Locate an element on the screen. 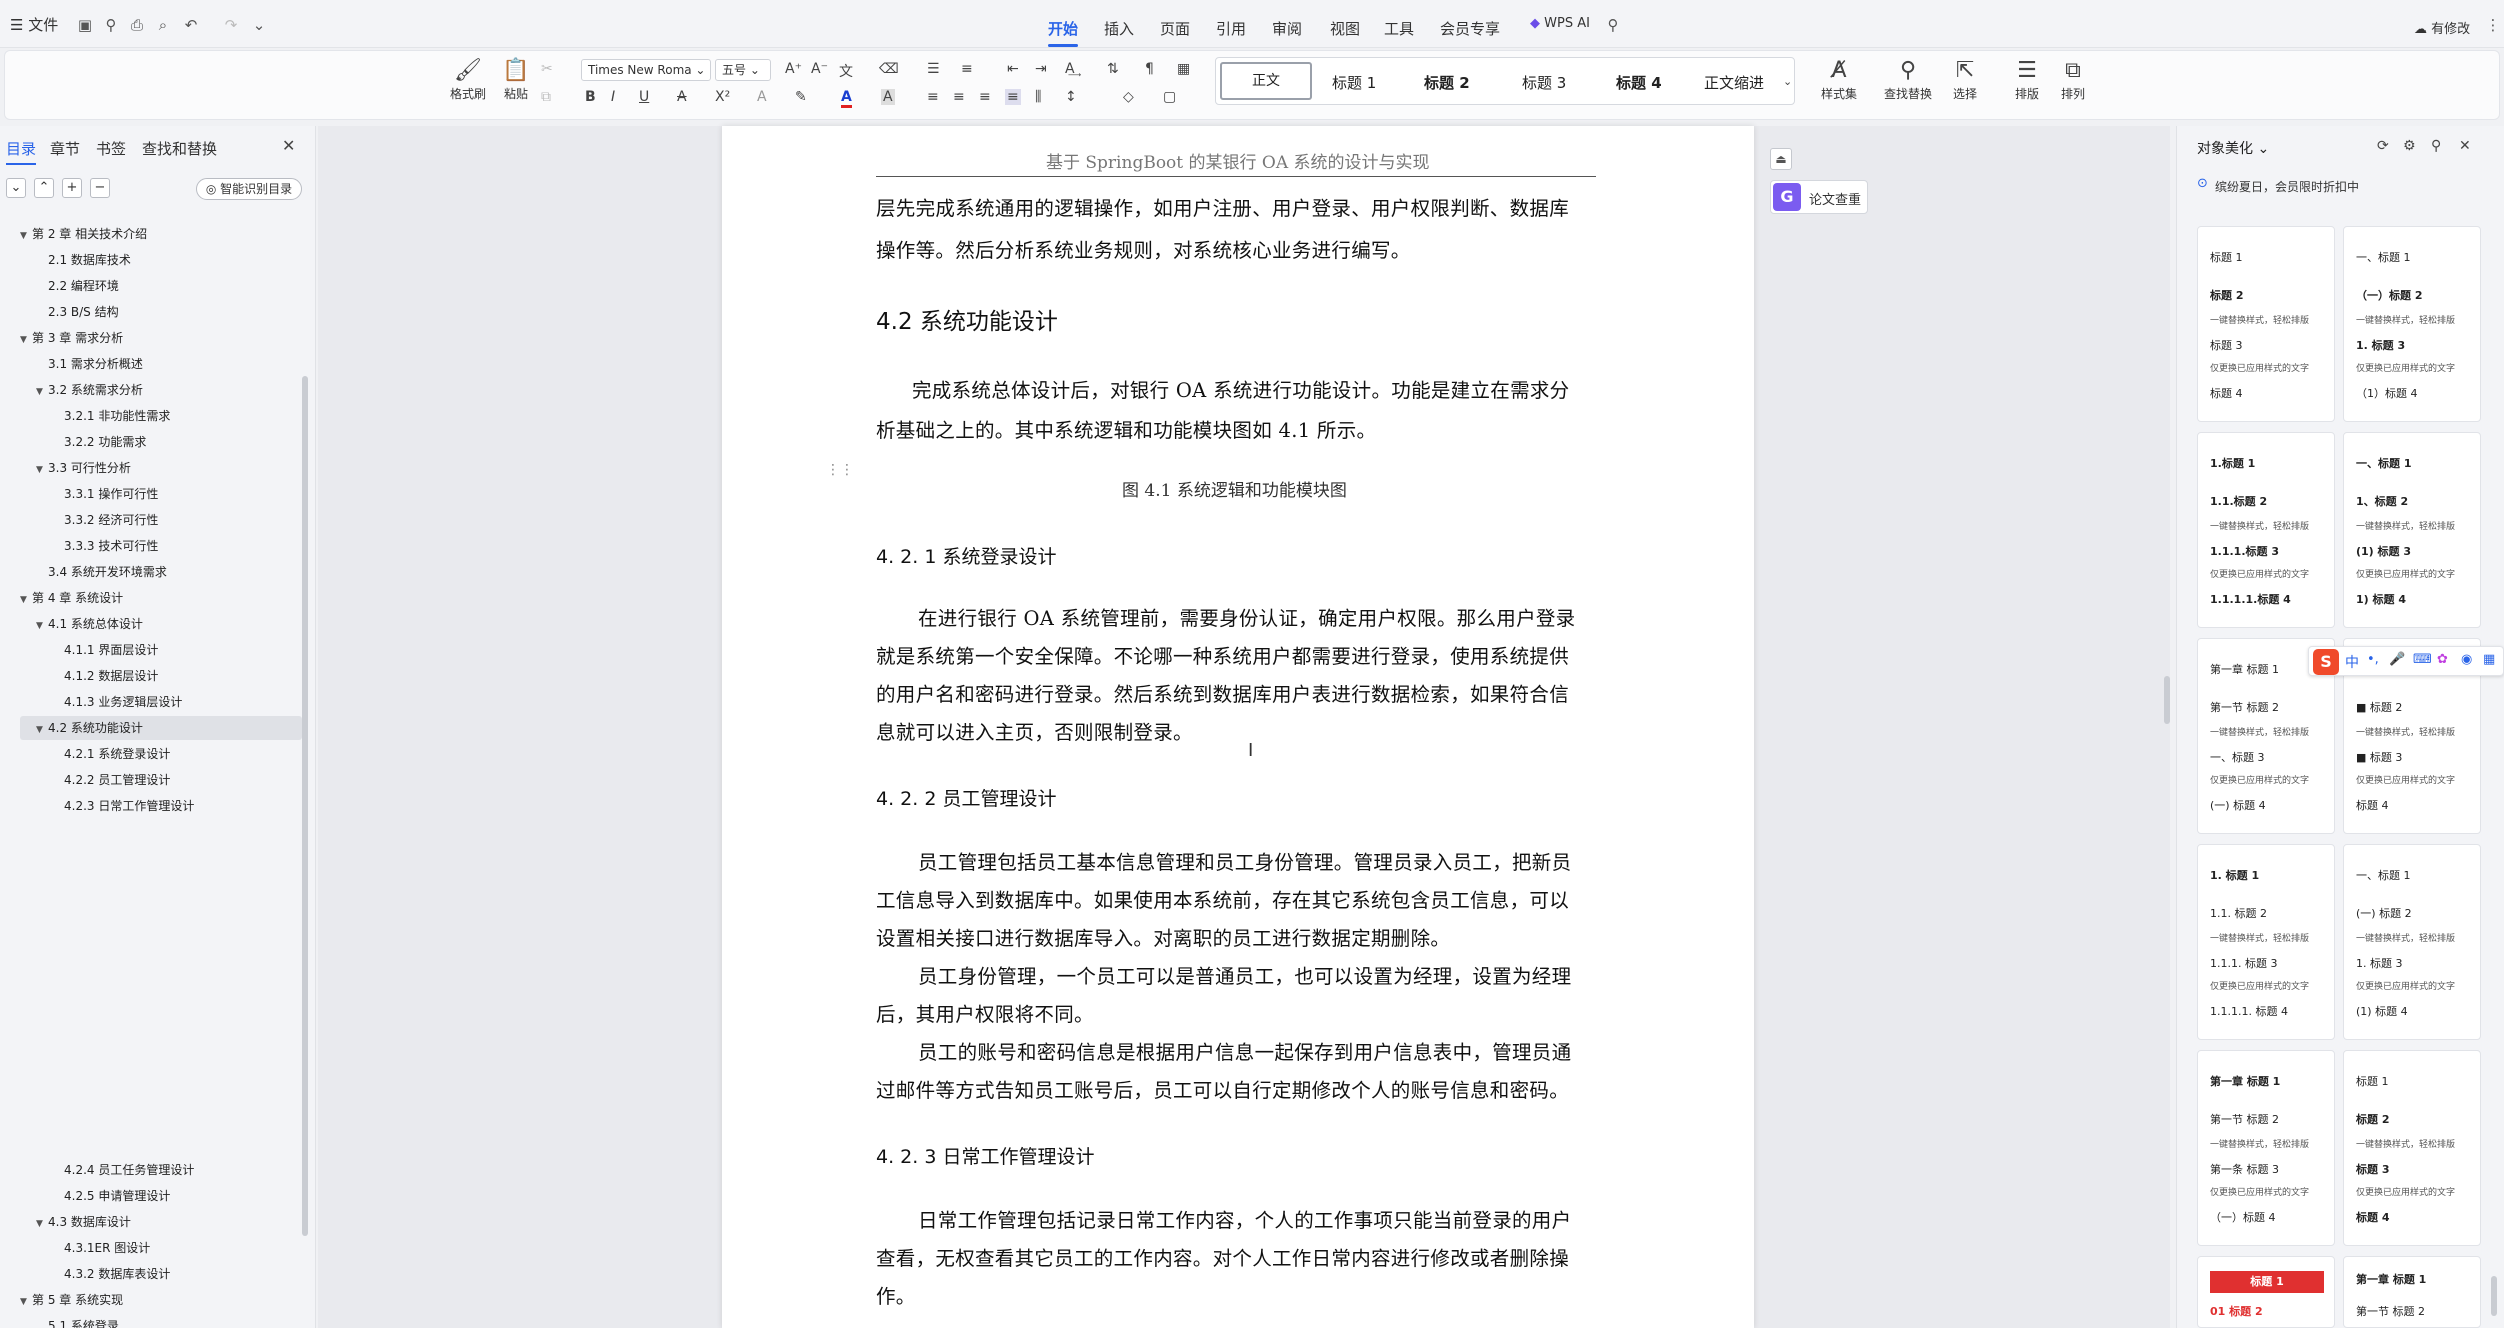  undo-icon: ↶ is located at coordinates (191, 25).